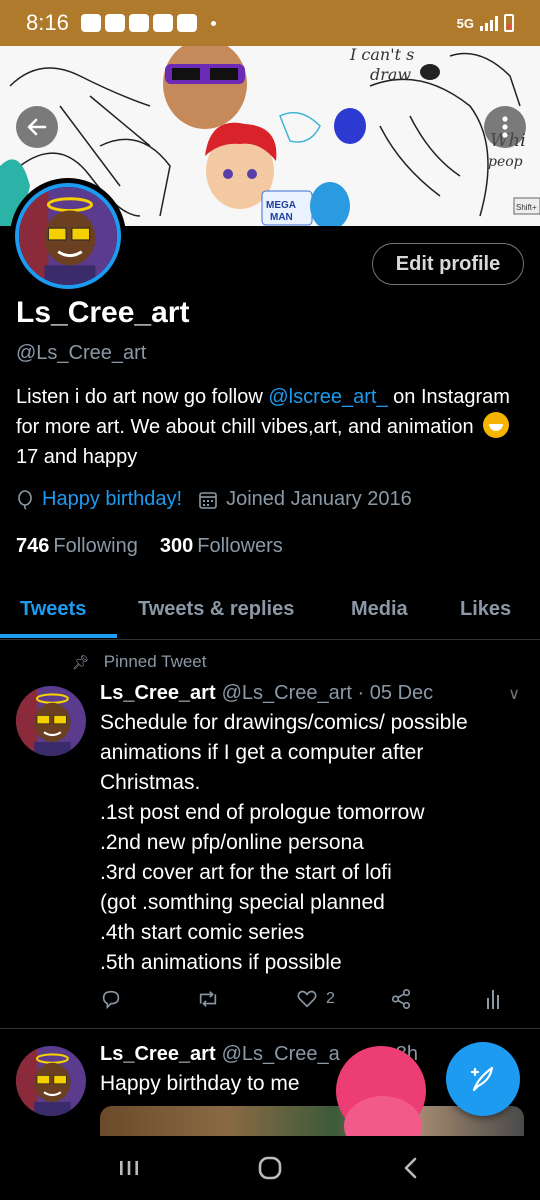  What do you see at coordinates (129, 1168) in the screenshot?
I see `recent-apps-icon` at bounding box center [129, 1168].